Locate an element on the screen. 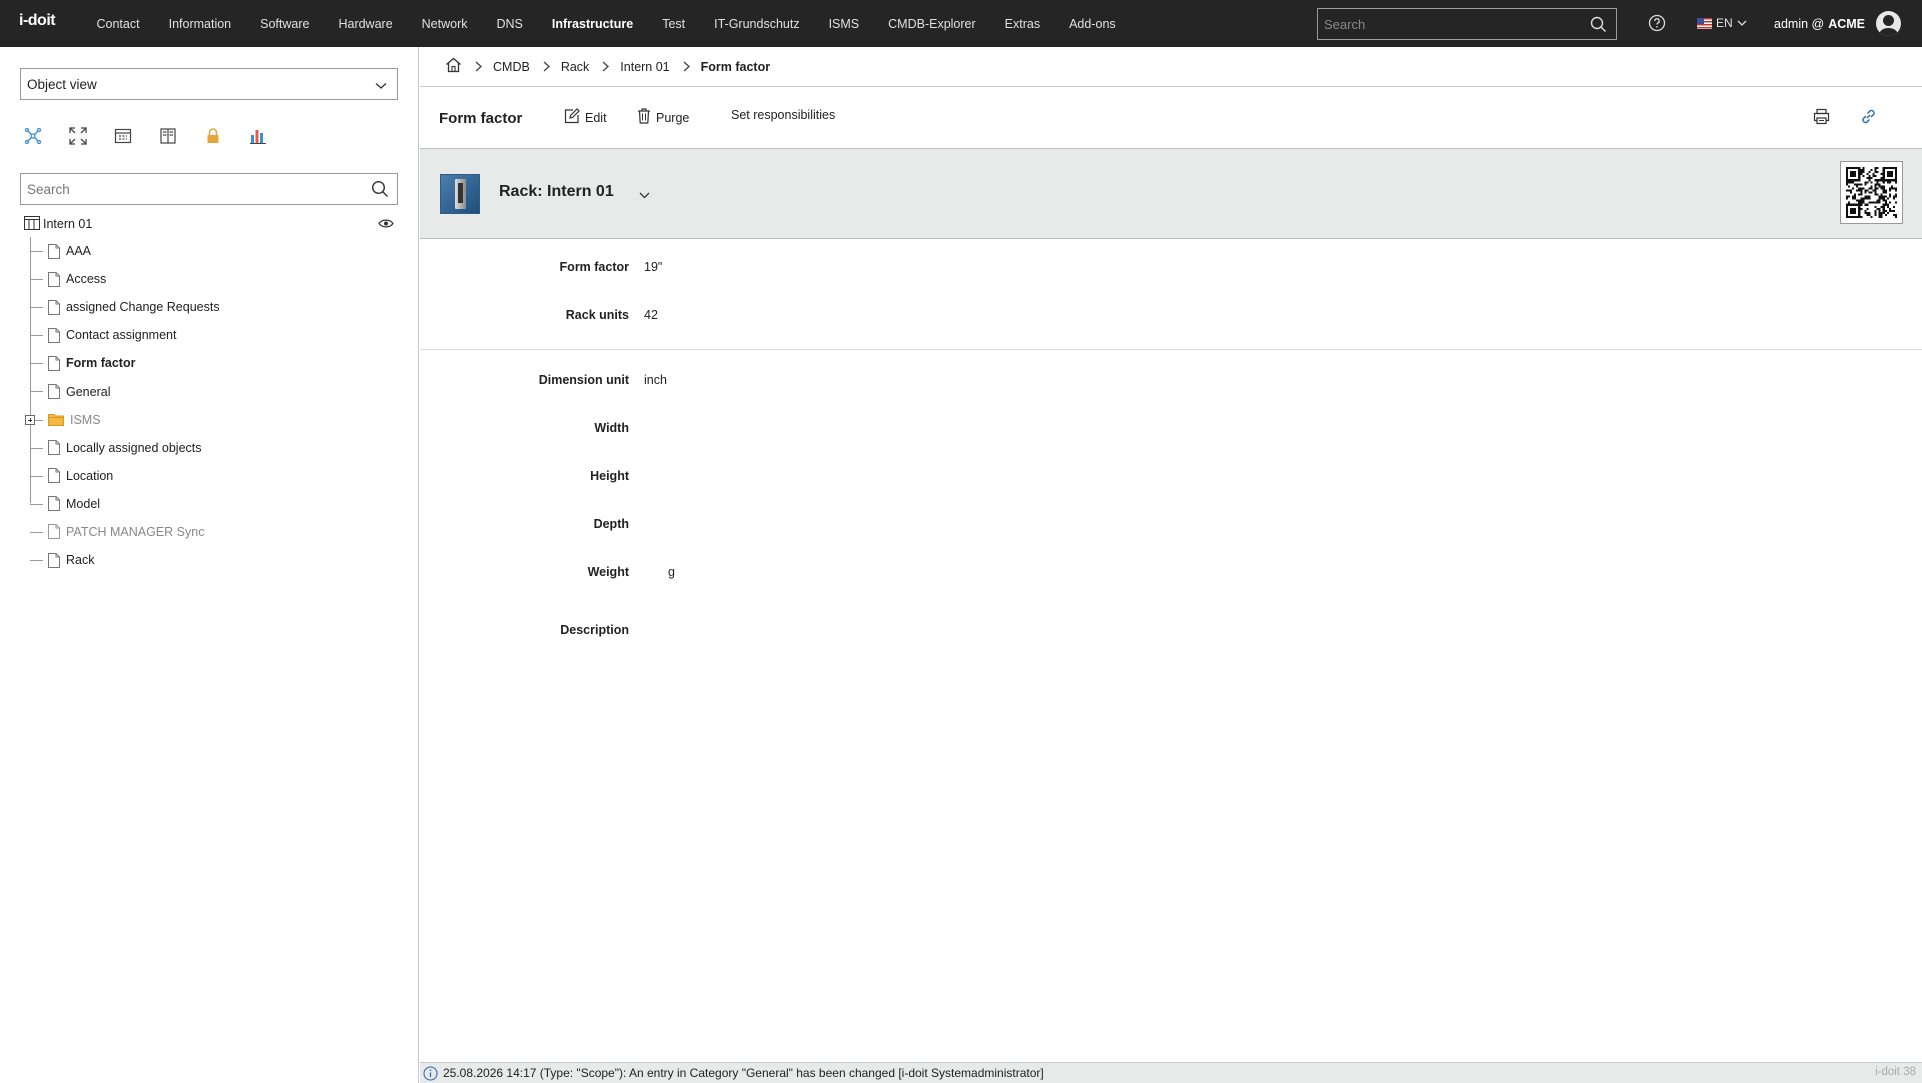  expand-icon is located at coordinates (91, 136).